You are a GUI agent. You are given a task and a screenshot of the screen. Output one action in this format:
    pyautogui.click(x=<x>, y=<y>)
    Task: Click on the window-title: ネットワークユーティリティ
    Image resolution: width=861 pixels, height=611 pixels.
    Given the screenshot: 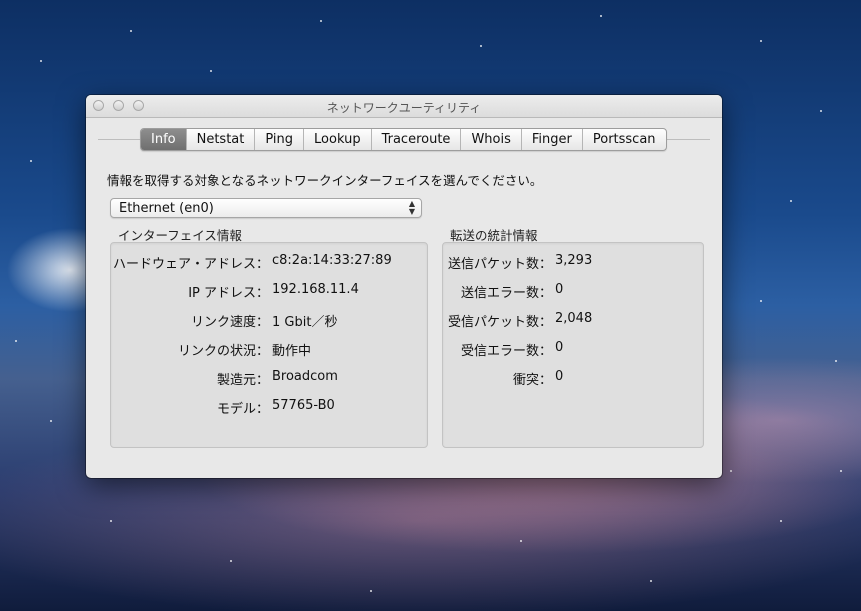 What is the action you would take?
    pyautogui.click(x=404, y=108)
    